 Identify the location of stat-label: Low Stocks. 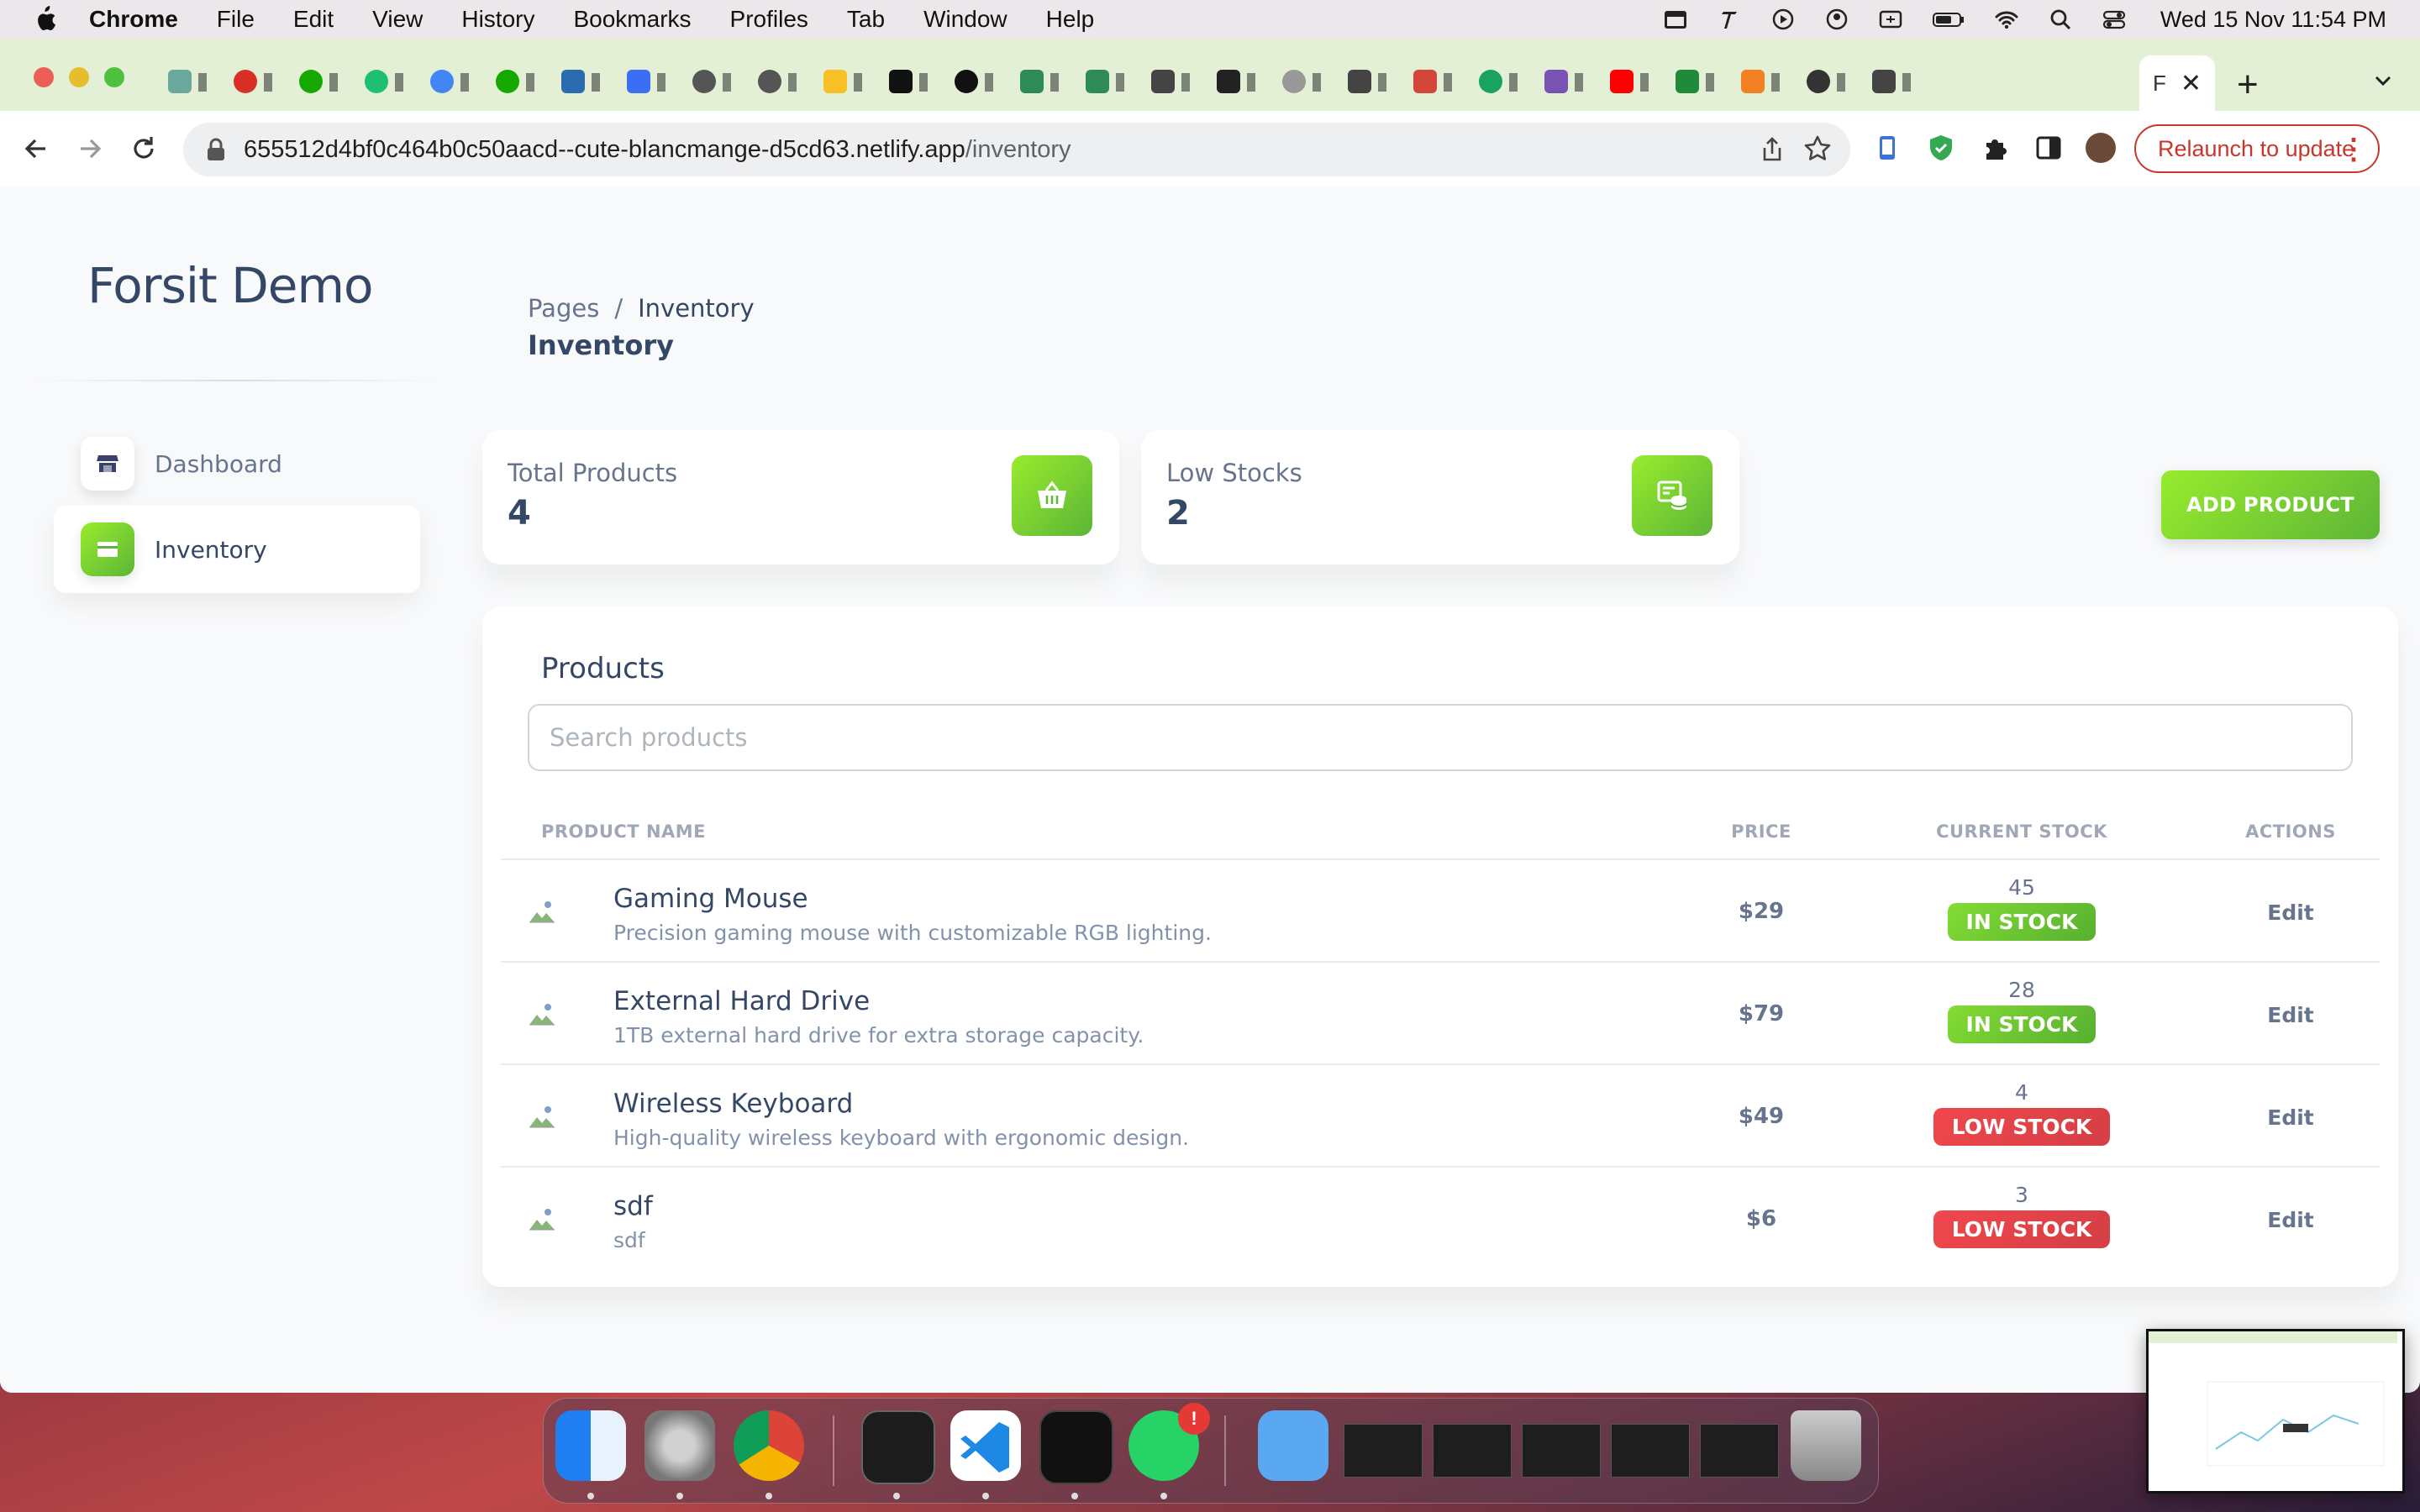
(1234, 473).